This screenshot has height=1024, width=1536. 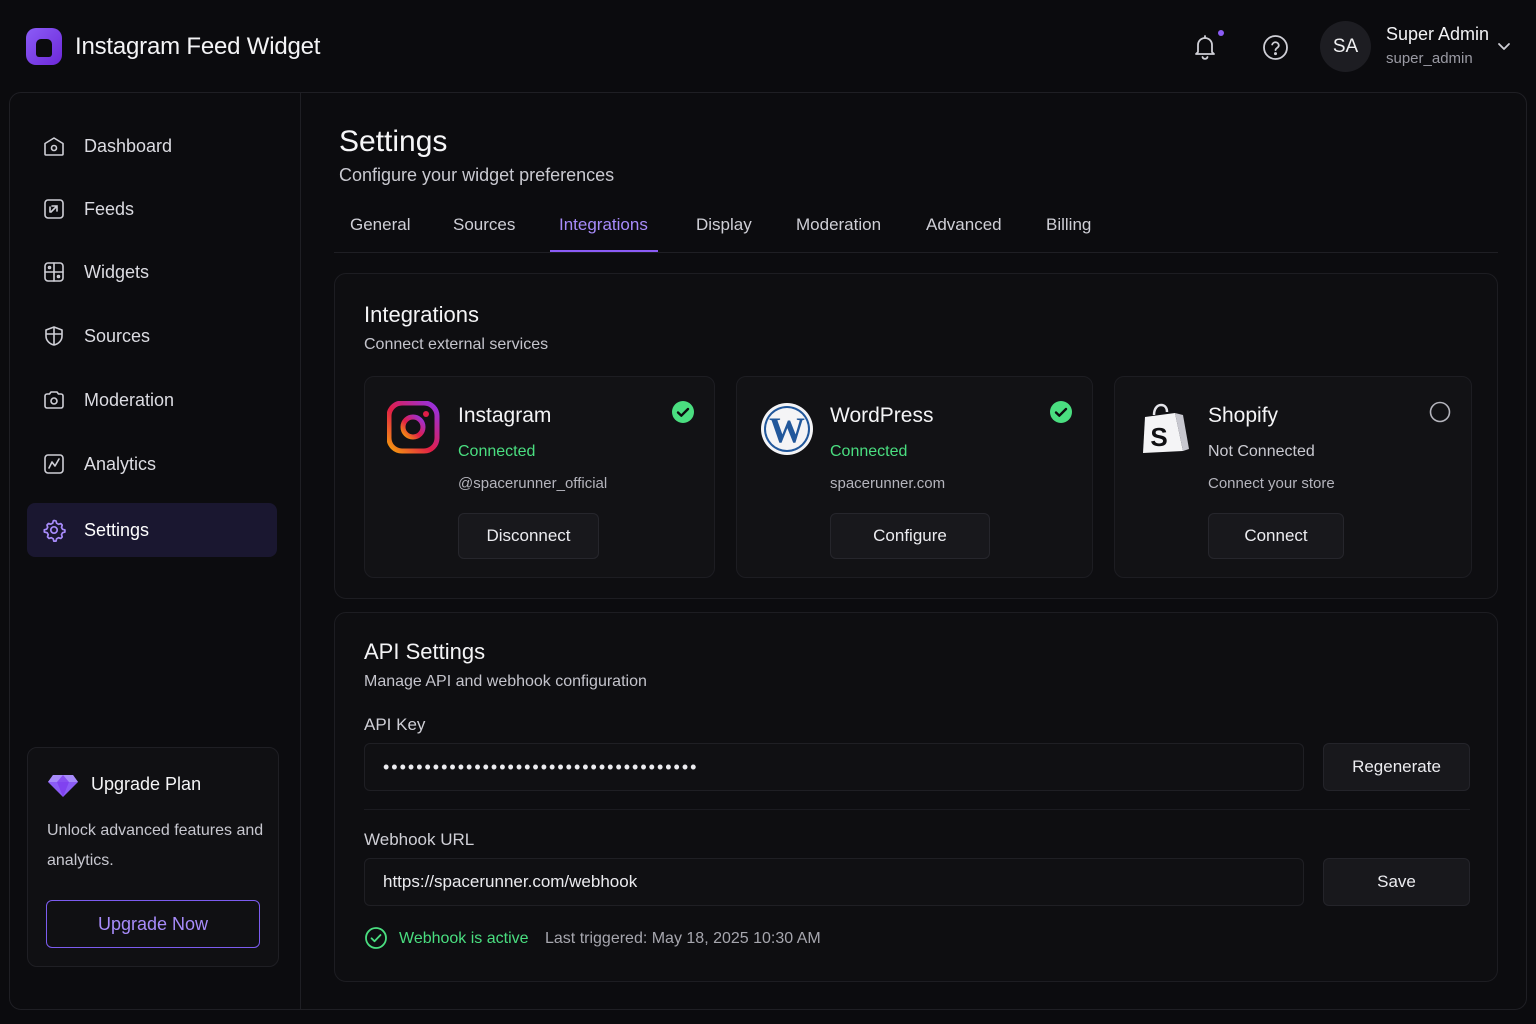 I want to click on sidebar-item-dashboard: Dashboard, so click(x=152, y=146).